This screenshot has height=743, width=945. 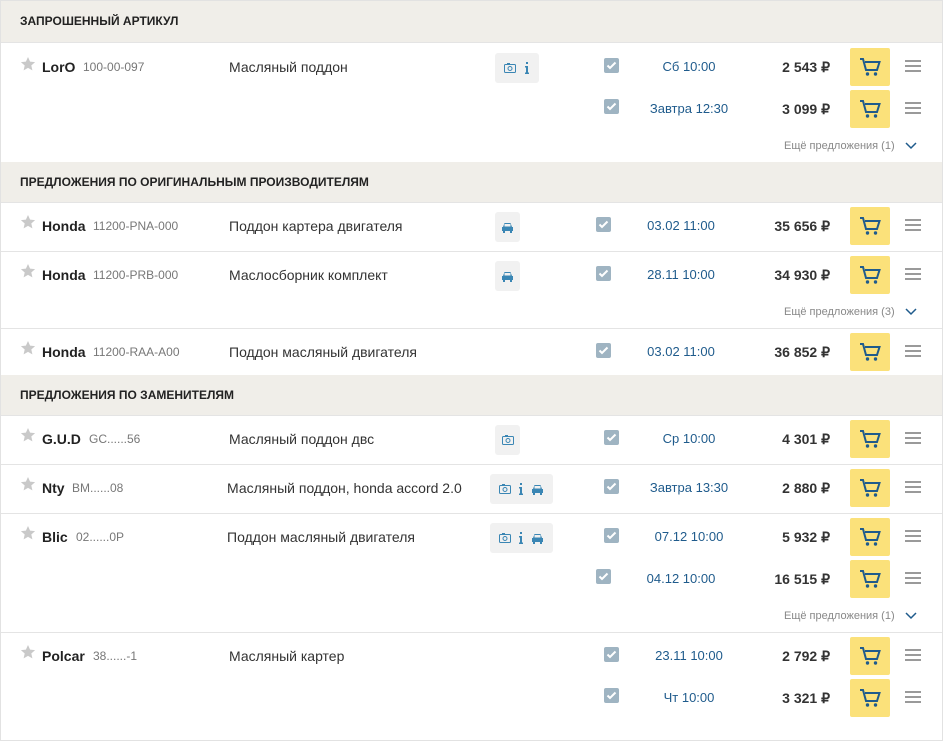 I want to click on delivery-date: Сб 10:00, so click(x=689, y=66).